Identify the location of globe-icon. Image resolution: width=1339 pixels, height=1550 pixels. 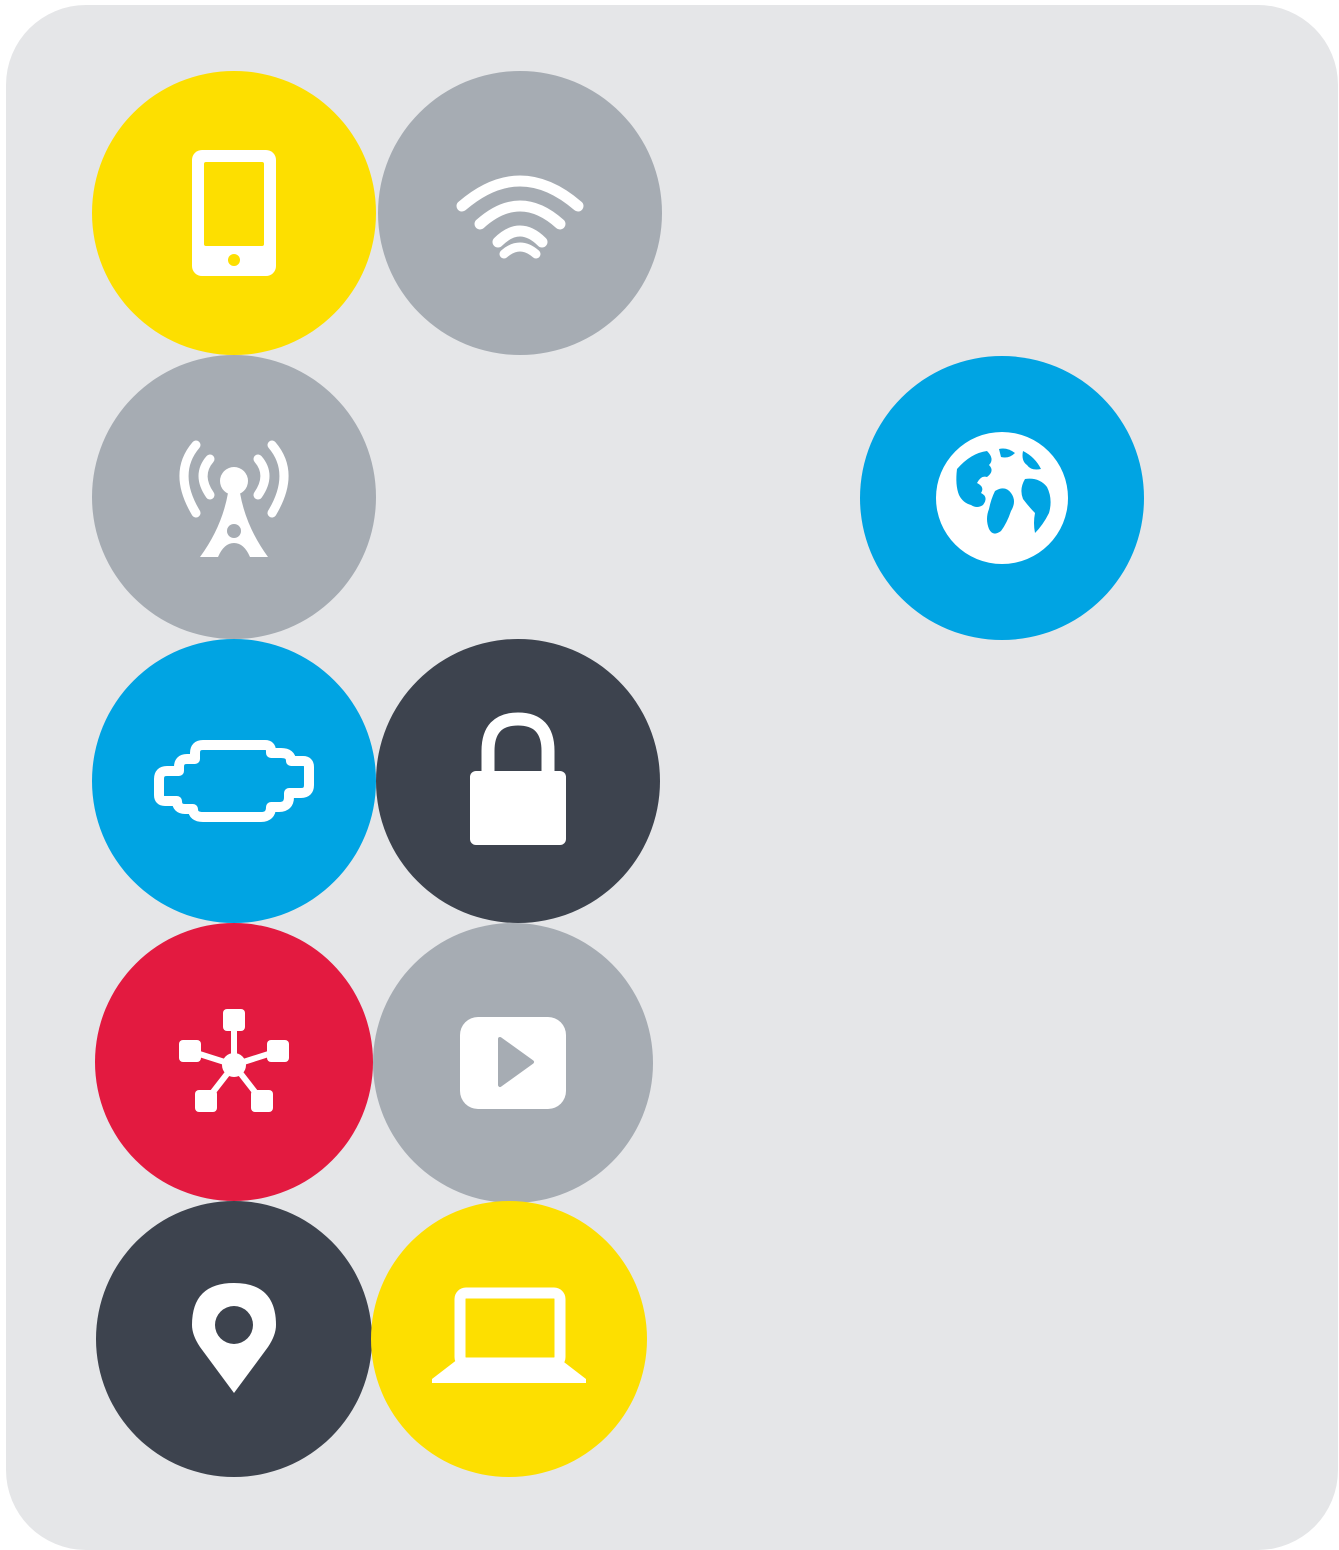
(1002, 498).